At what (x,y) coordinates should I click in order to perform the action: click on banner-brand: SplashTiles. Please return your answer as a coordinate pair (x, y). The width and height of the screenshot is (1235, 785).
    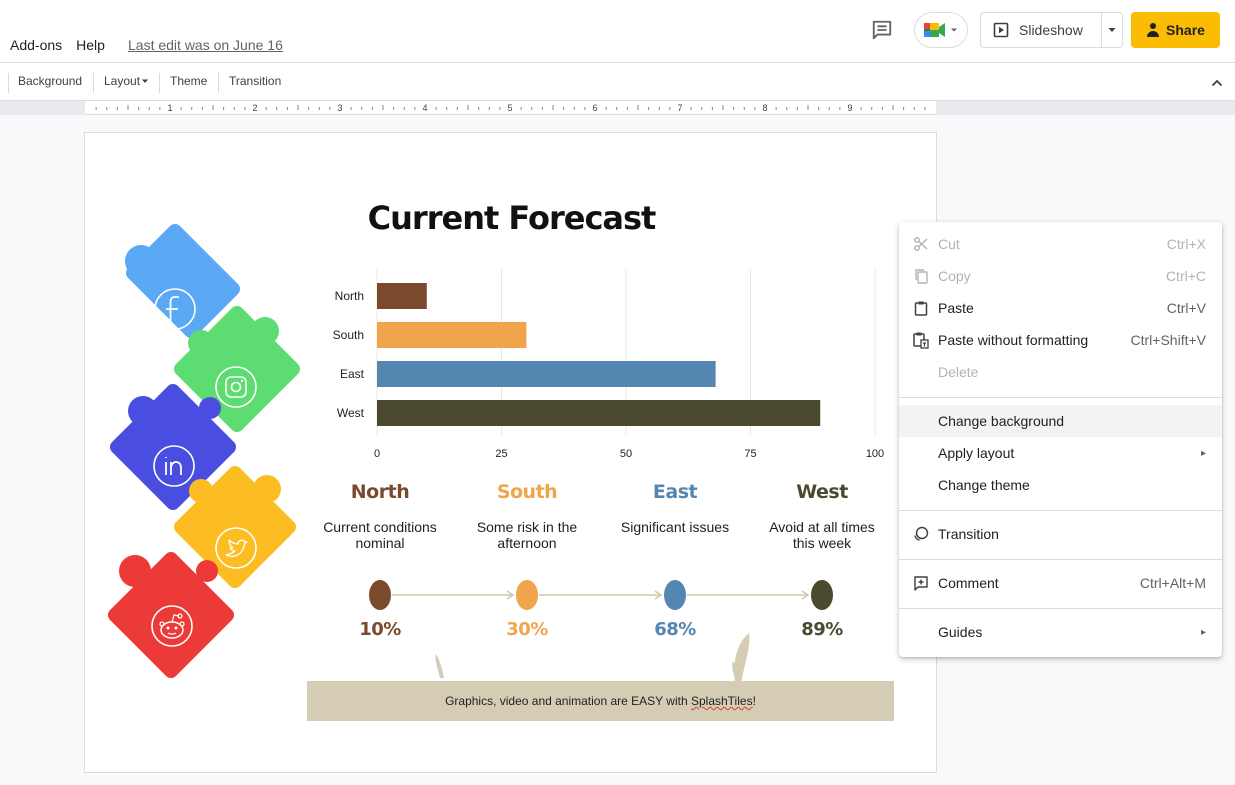
    Looking at the image, I should click on (721, 701).